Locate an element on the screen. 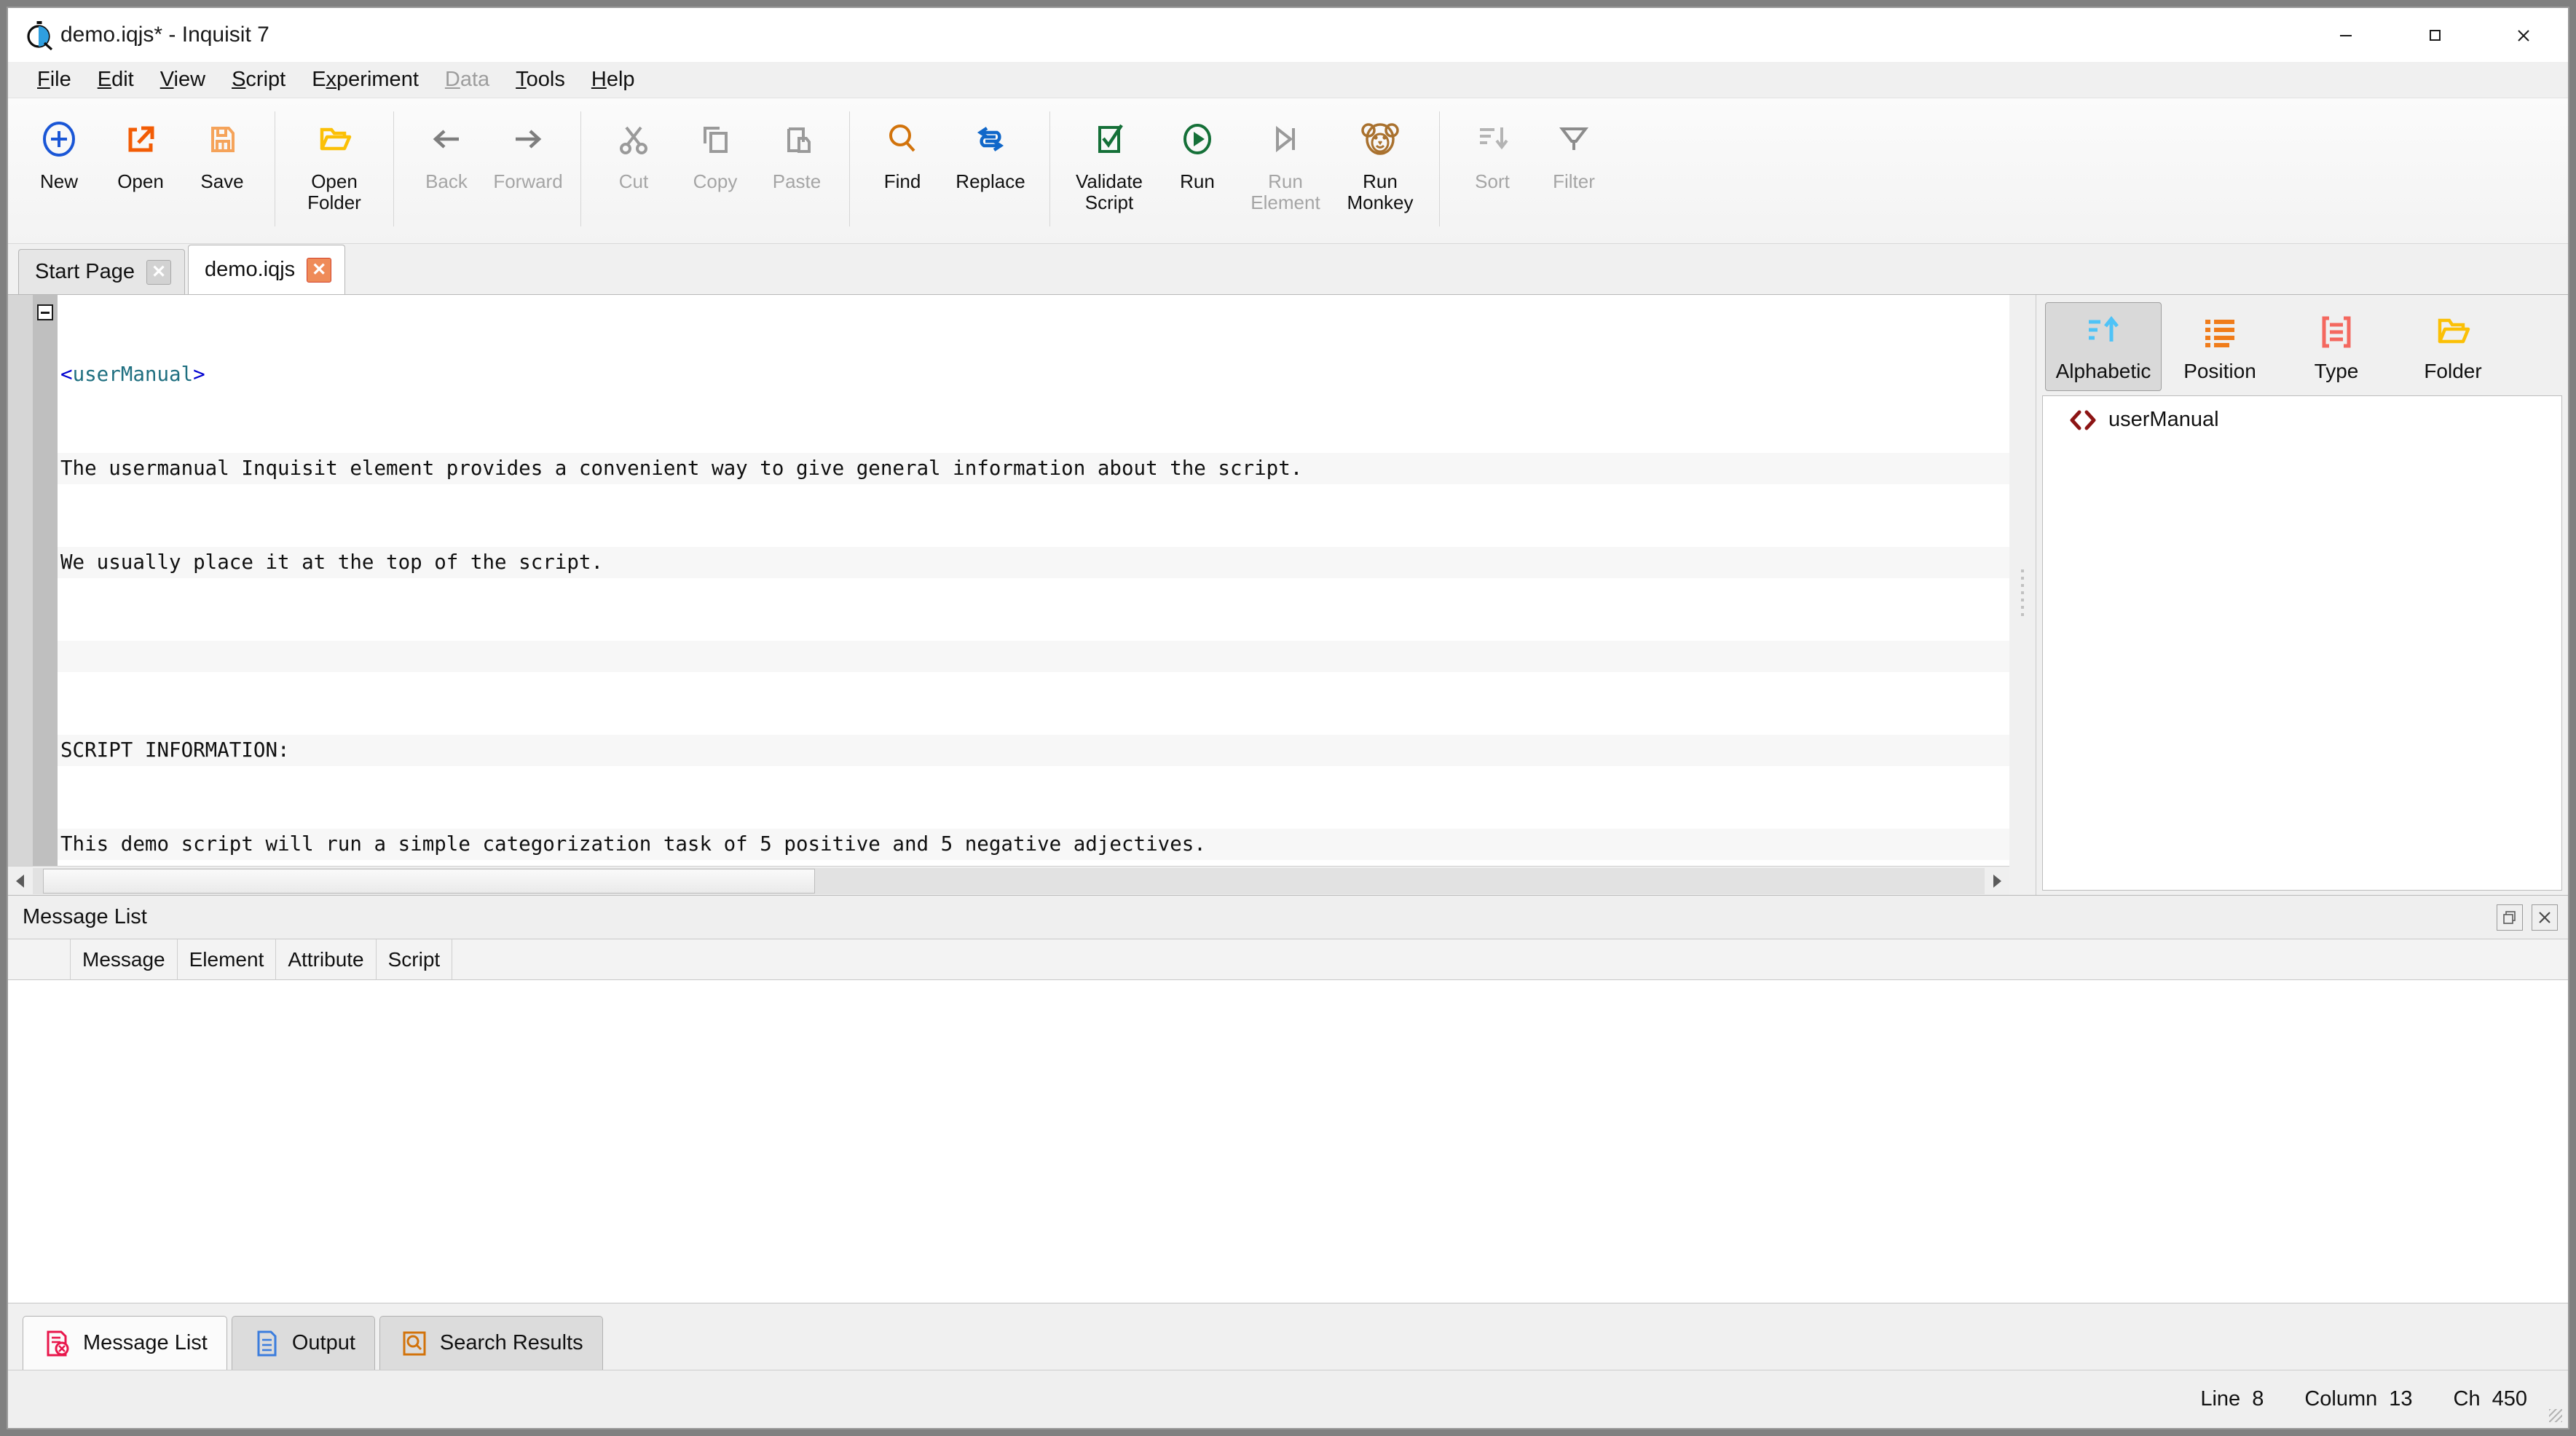 The width and height of the screenshot is (2576, 1436). view-tab-folder-label: Folder is located at coordinates (2453, 371).